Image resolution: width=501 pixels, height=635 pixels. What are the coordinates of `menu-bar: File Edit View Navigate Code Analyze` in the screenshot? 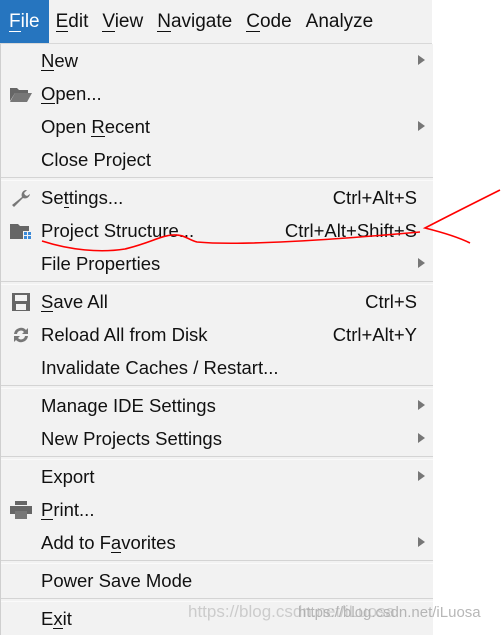 It's located at (216, 22).